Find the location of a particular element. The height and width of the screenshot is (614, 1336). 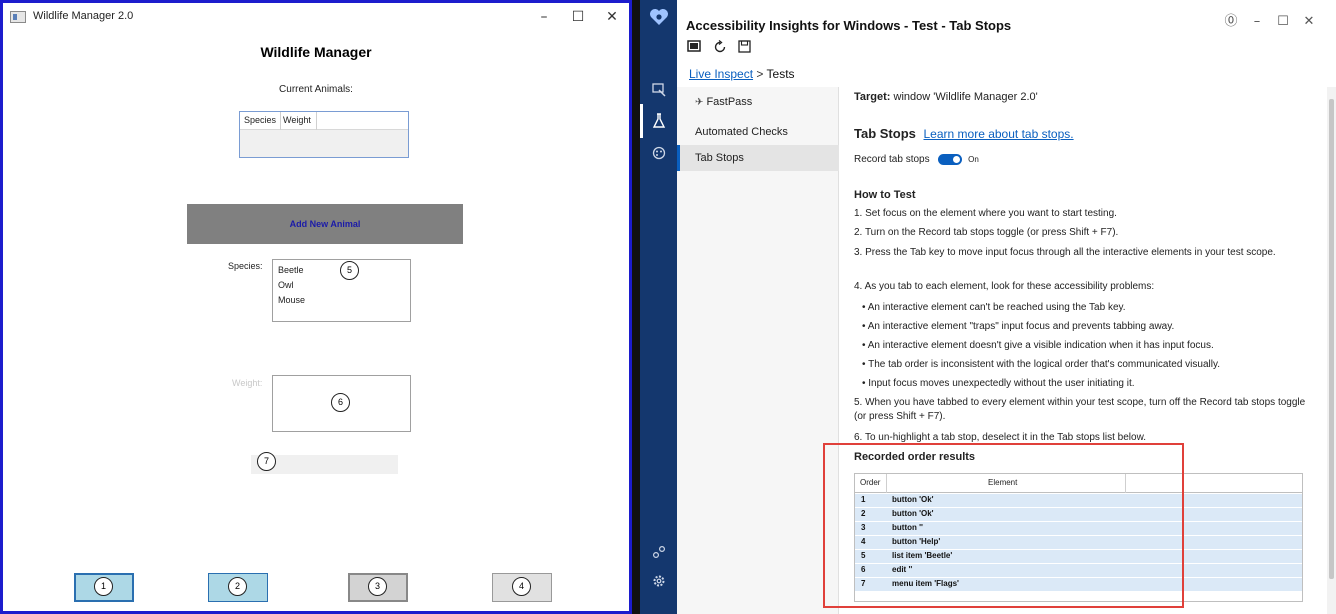

tab-stop-marker-7: 7 is located at coordinates (266, 461).